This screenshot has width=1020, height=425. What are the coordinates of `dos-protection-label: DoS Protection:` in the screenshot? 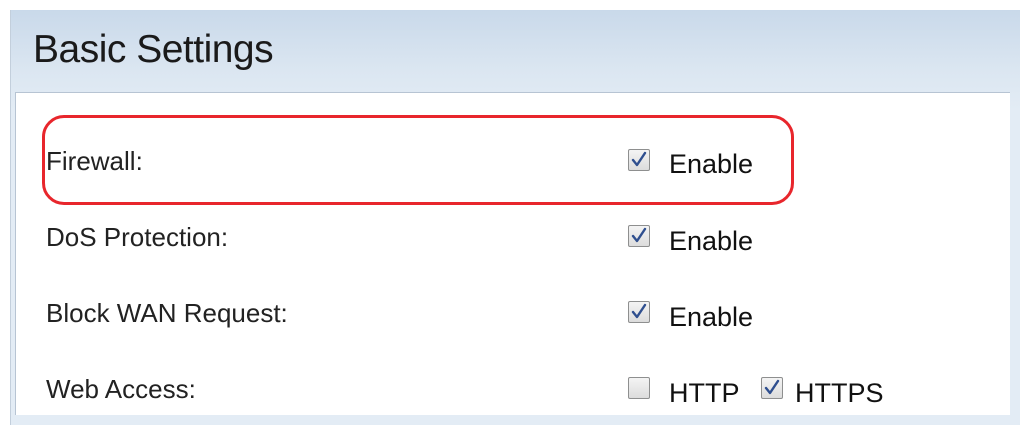 It's located at (137, 237).